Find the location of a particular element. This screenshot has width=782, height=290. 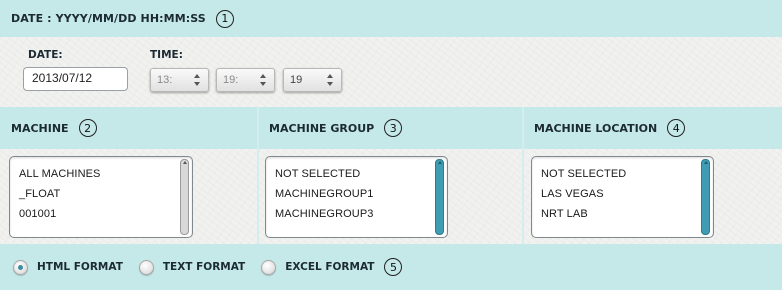

hour-spinner: 13: is located at coordinates (179, 80).